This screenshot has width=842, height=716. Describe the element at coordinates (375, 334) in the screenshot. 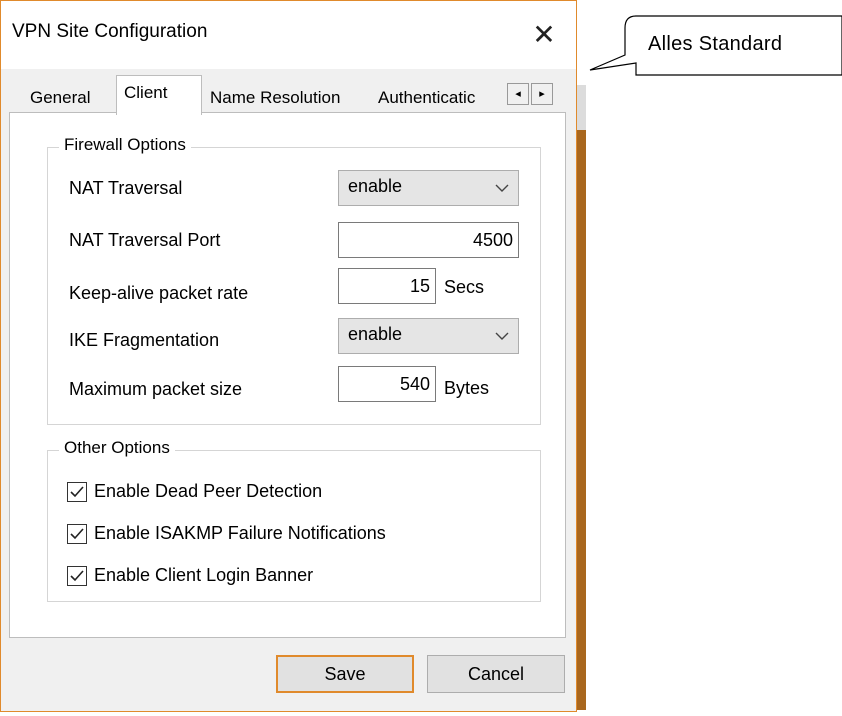

I see `ike-fragmentation-value: enable` at that location.